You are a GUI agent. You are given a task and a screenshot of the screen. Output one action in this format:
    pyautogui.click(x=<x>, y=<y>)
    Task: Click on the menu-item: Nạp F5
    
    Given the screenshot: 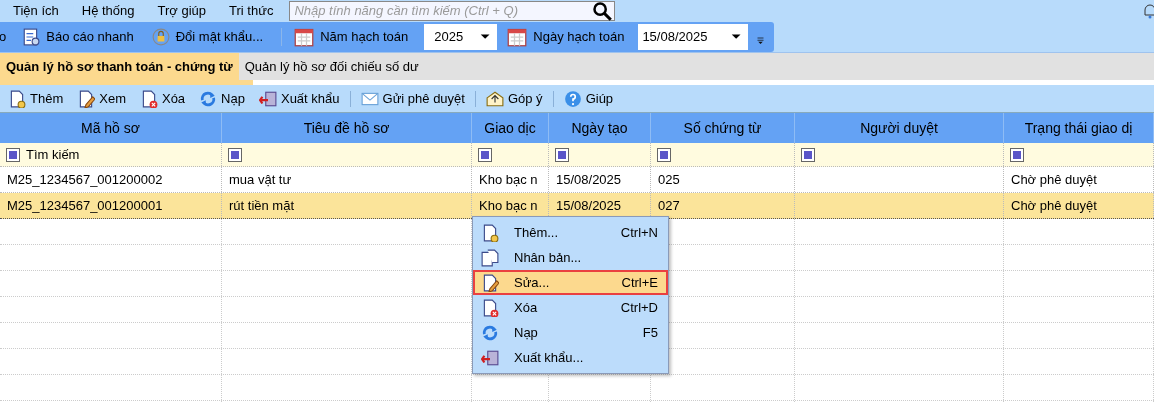 What is the action you would take?
    pyautogui.click(x=570, y=332)
    